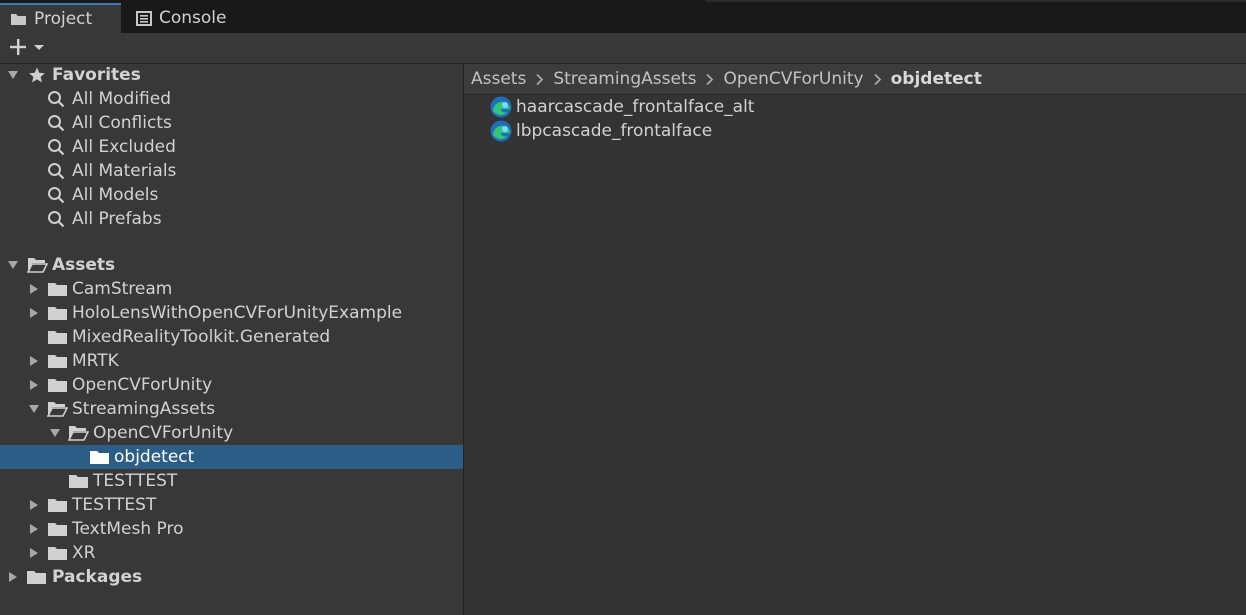 Image resolution: width=1246 pixels, height=615 pixels. What do you see at coordinates (115, 195) in the screenshot?
I see `favorite-item-label: All Models` at bounding box center [115, 195].